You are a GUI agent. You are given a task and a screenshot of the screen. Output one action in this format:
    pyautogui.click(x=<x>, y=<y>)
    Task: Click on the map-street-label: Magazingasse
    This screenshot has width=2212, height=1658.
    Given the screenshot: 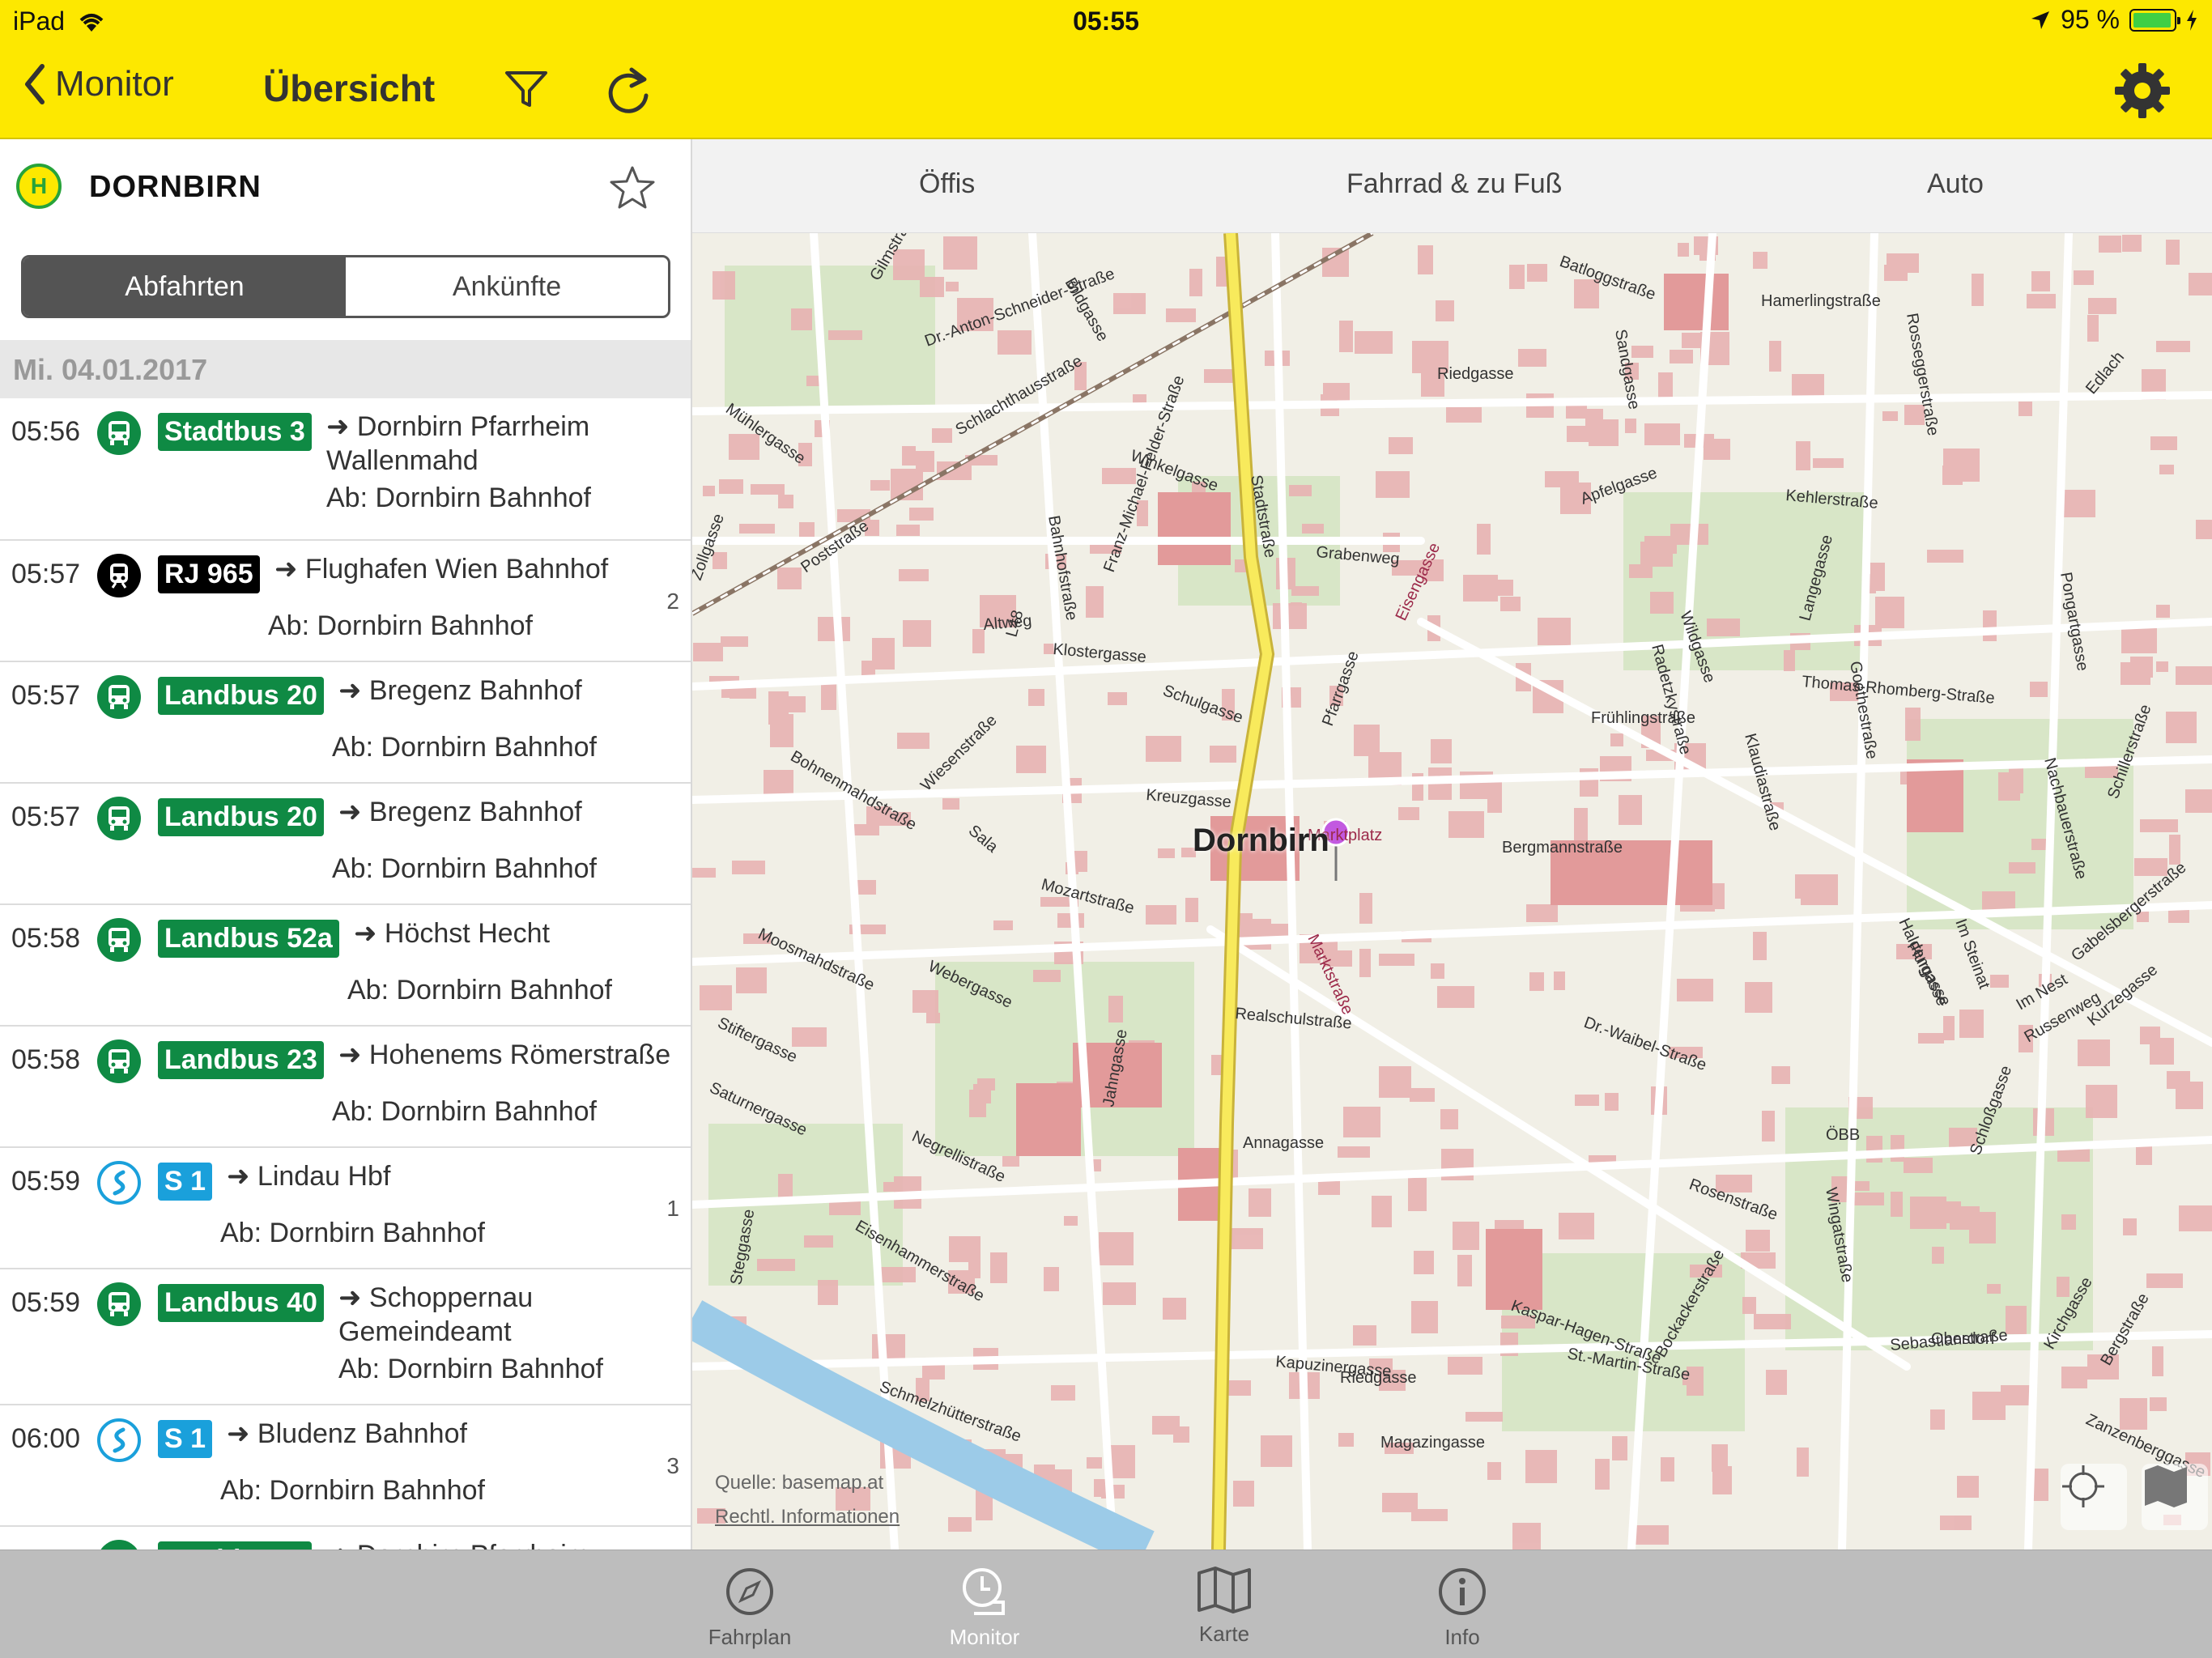 What is the action you would take?
    pyautogui.click(x=1432, y=1443)
    